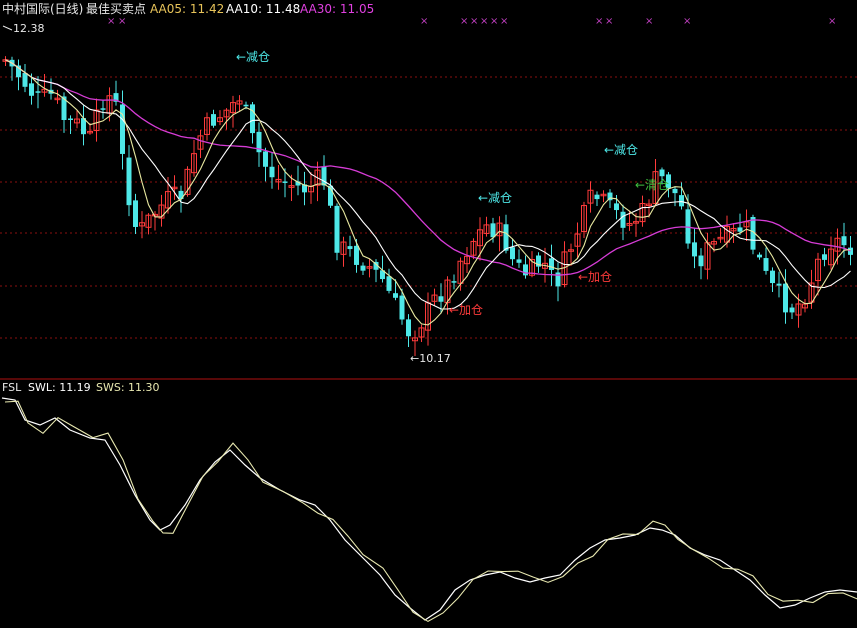  What do you see at coordinates (59, 387) in the screenshot?
I see `swl-label: SWL: 11.19` at bounding box center [59, 387].